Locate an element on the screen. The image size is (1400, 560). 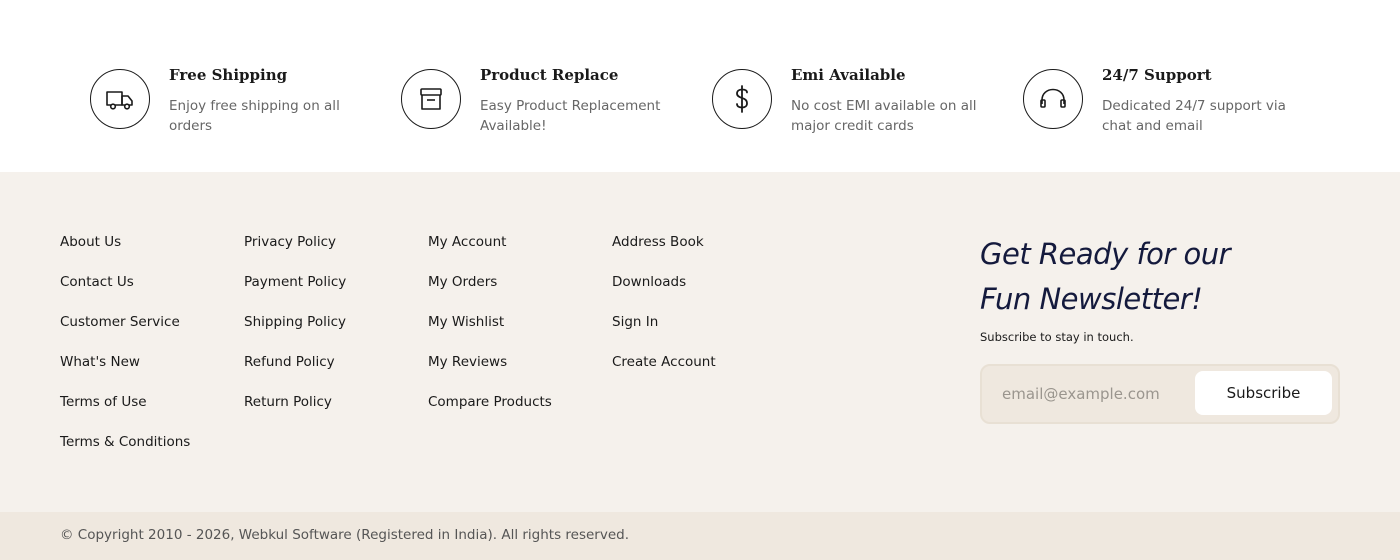
box-icon is located at coordinates (431, 99).